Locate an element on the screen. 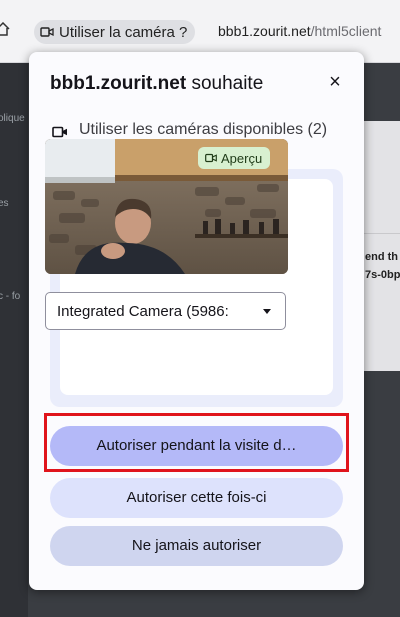 This screenshot has width=400, height=617. camera-select: Integrated Camera (5986: is located at coordinates (165, 311).